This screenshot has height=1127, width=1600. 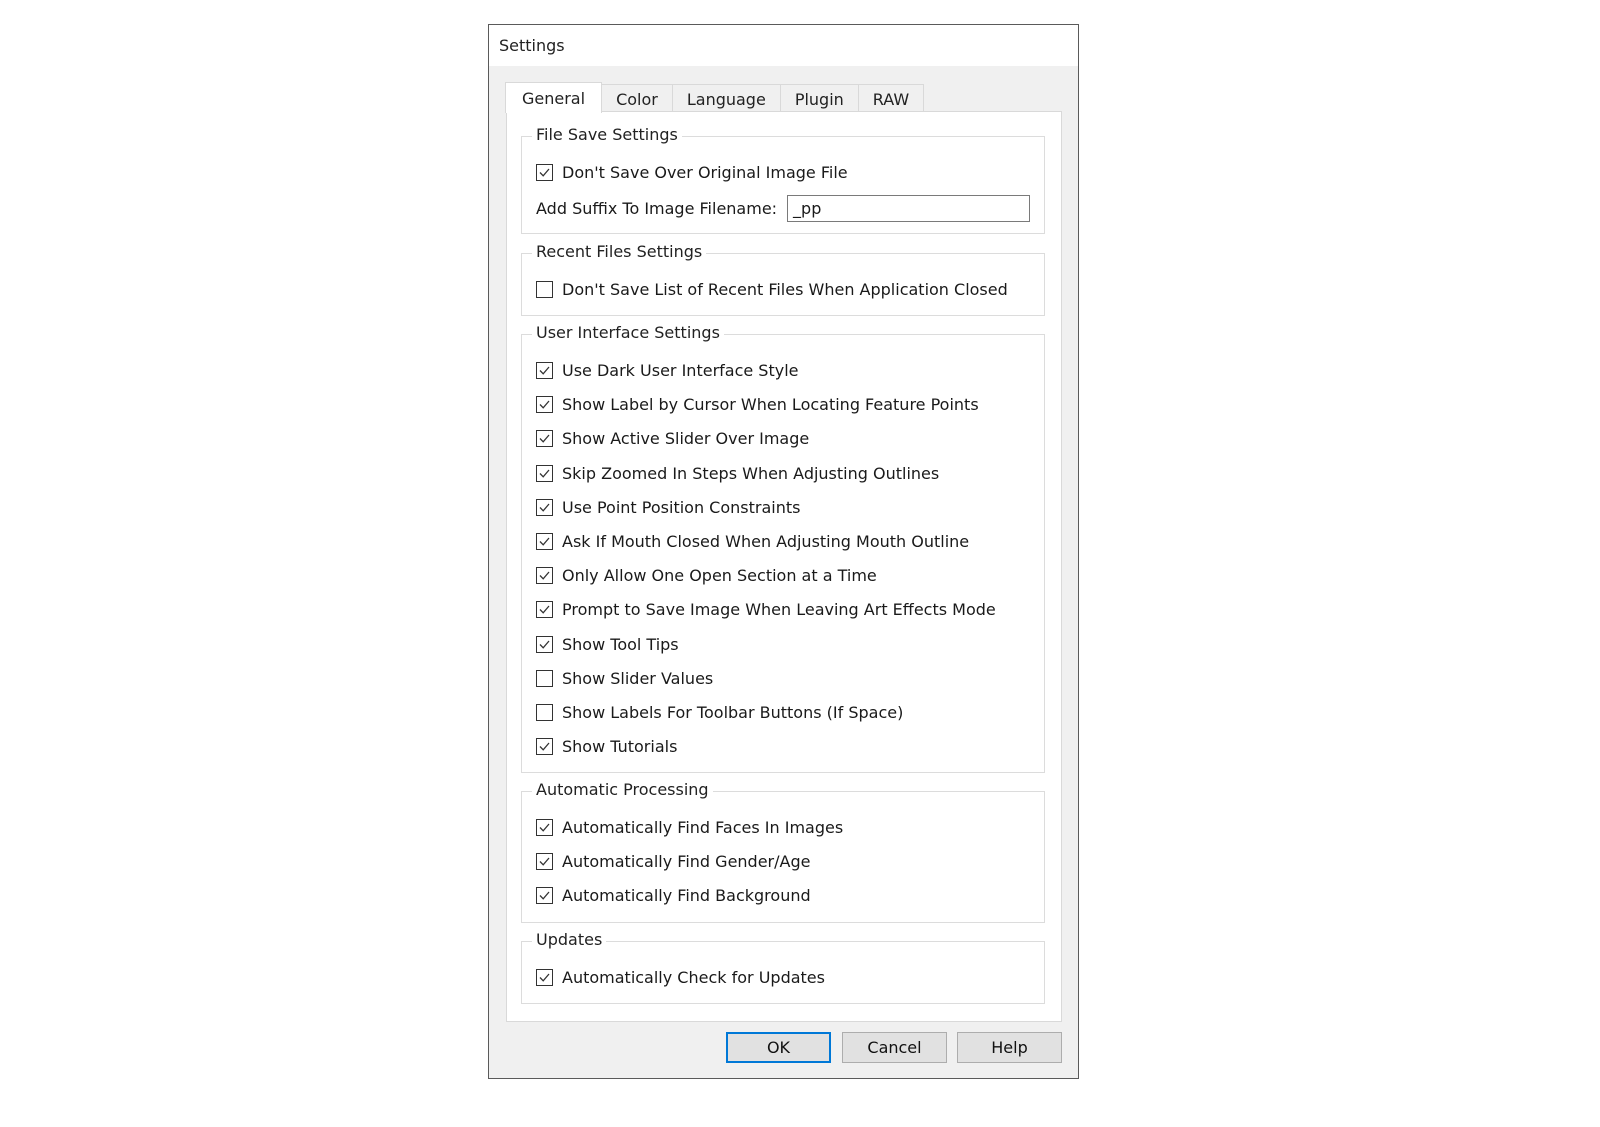 I want to click on title-bar: Settings, so click(x=783, y=45).